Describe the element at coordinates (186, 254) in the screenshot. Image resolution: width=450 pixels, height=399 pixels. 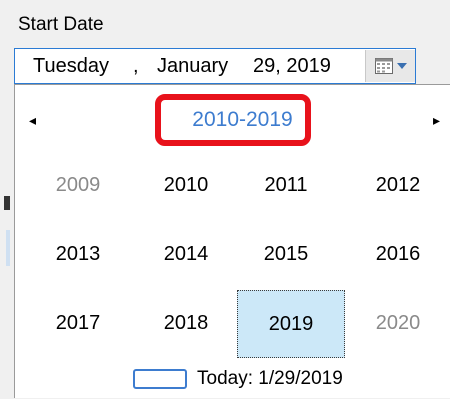
I see `year-cell: 2014` at that location.